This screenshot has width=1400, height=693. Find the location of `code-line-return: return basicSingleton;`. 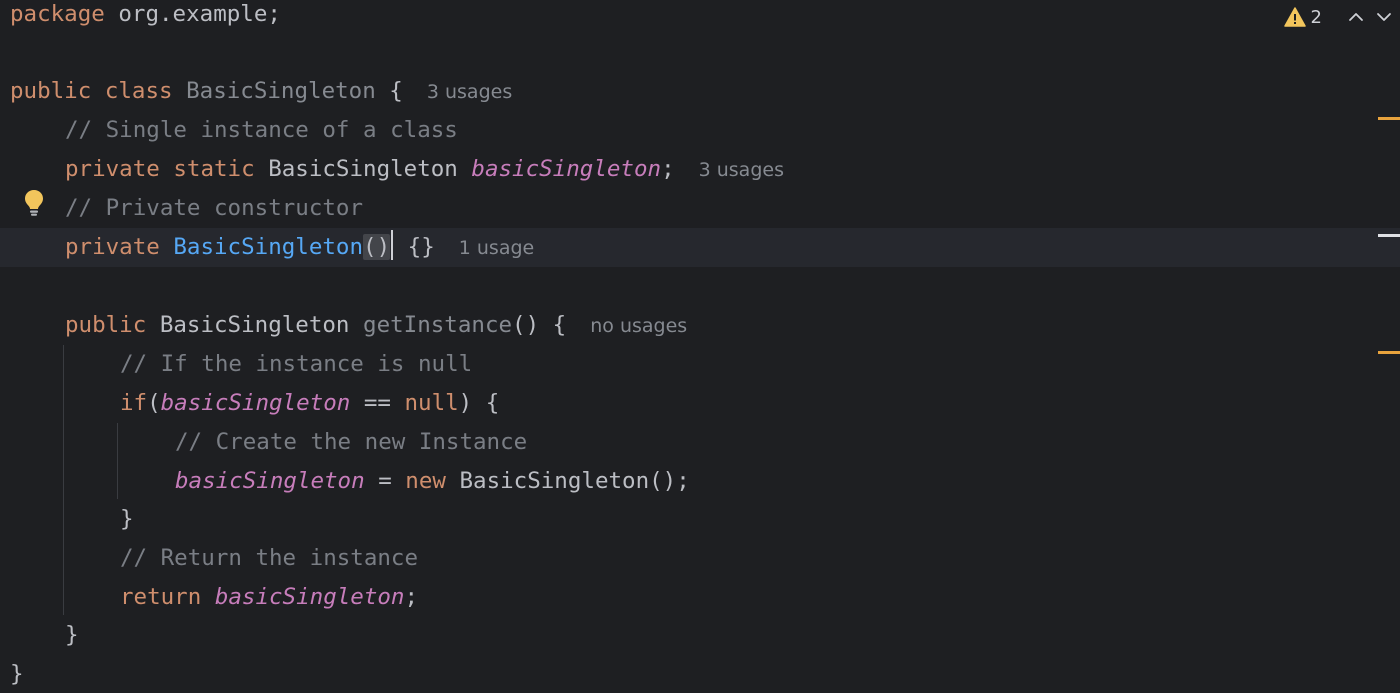

code-line-return: return basicSingleton; is located at coordinates (700, 597).